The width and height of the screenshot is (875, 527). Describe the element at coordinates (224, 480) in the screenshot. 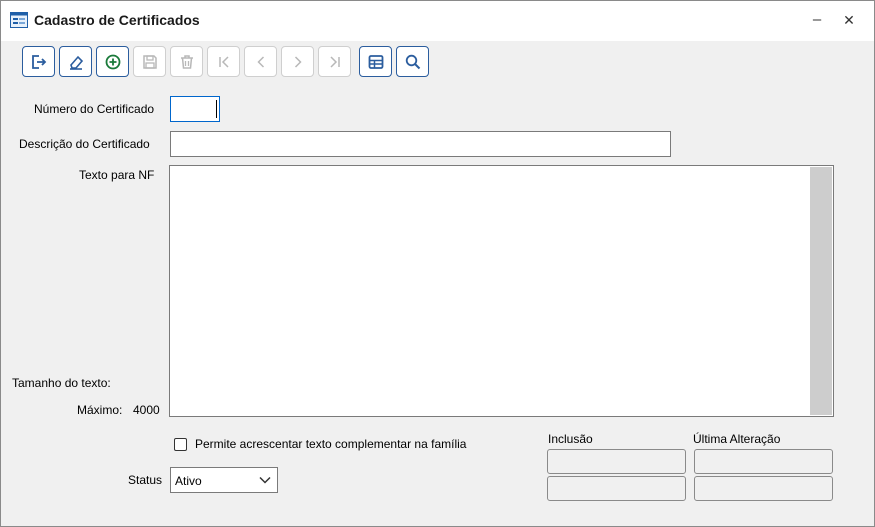

I see `status-select: Ativo` at that location.